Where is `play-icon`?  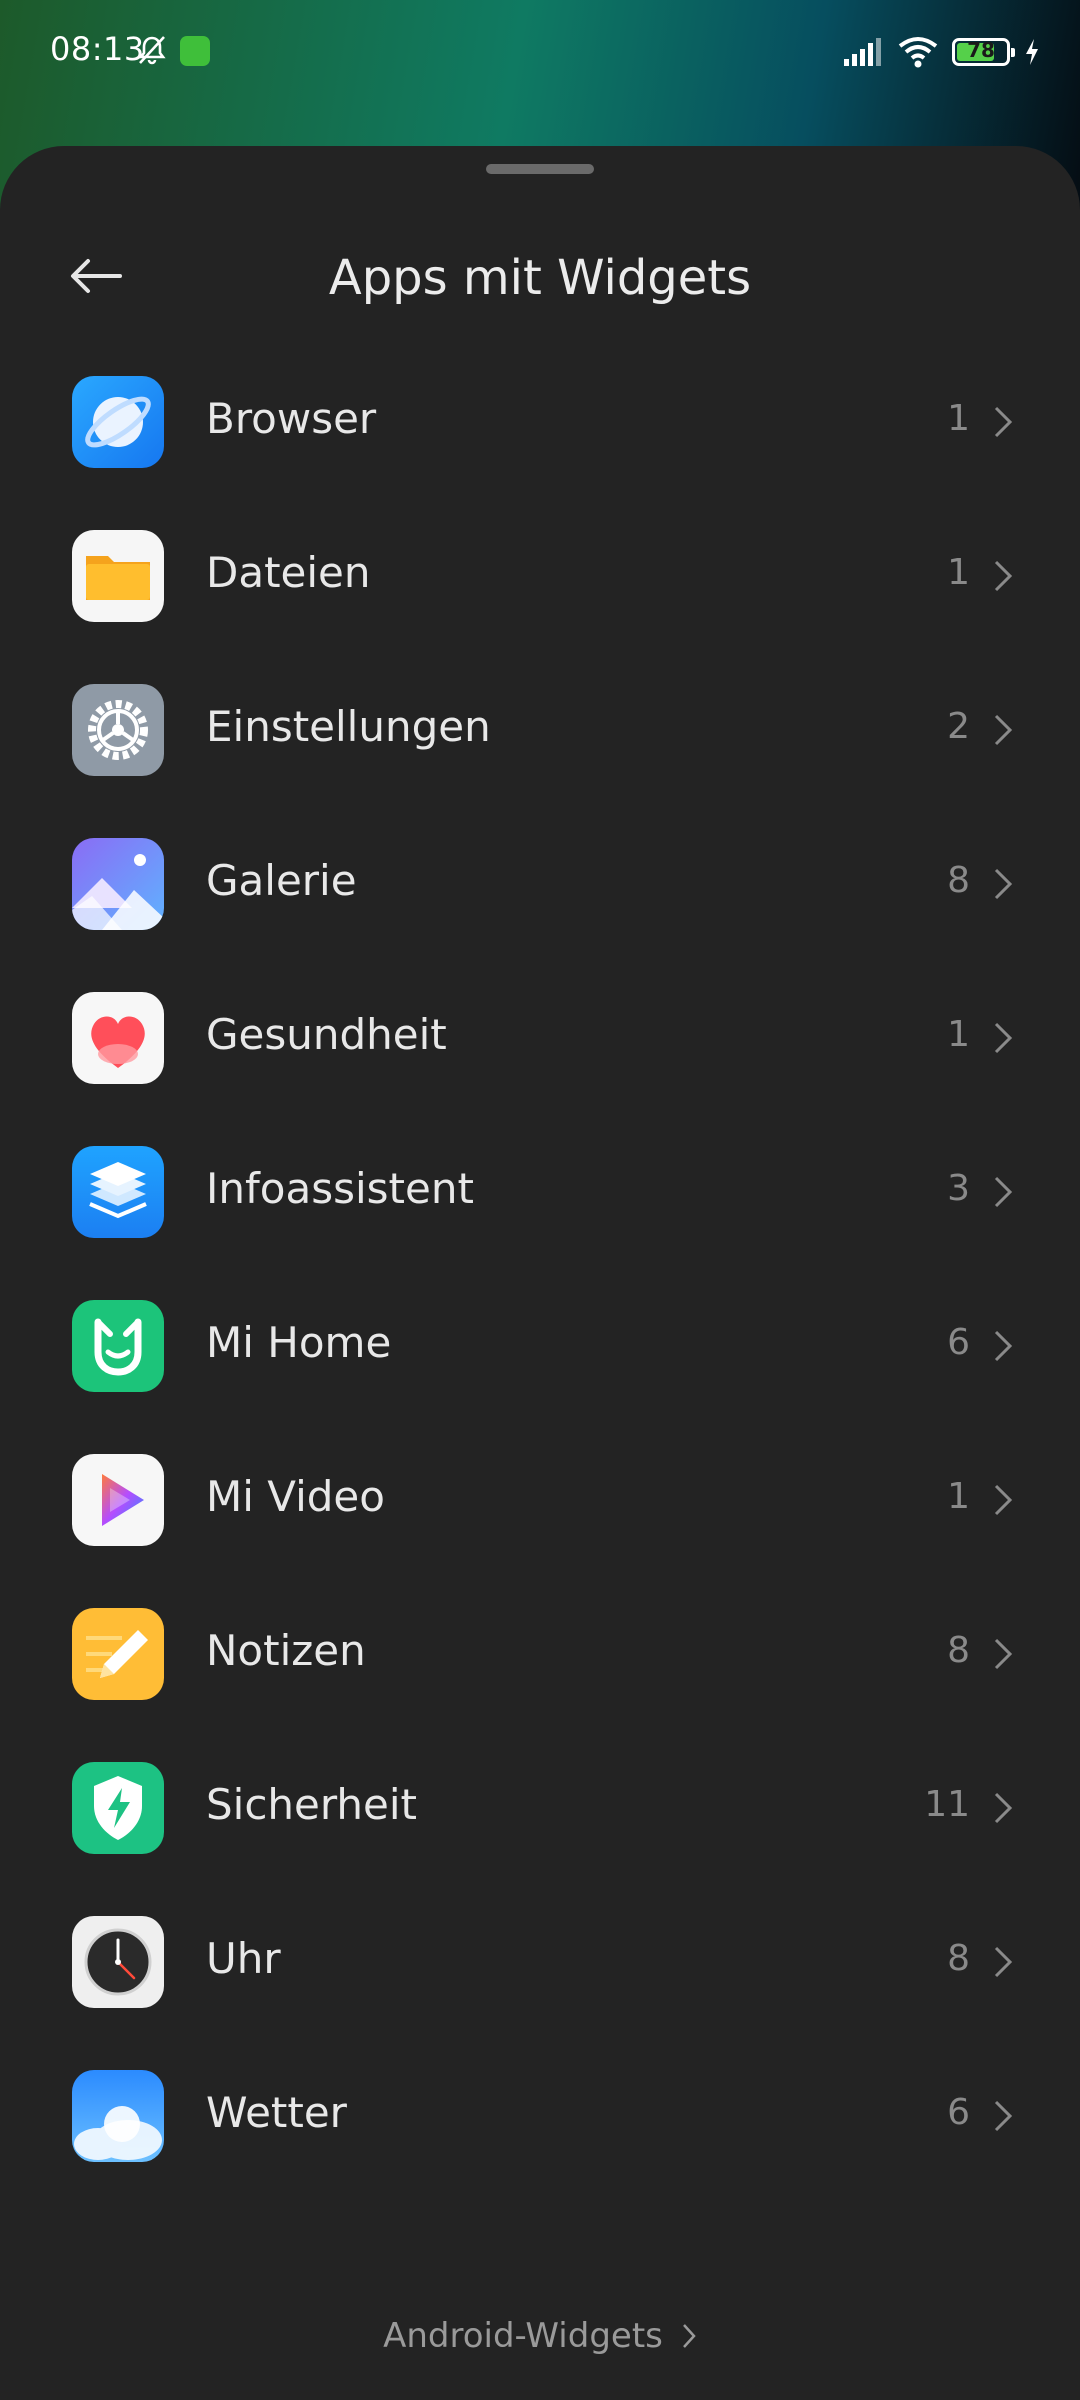
play-icon is located at coordinates (118, 1500).